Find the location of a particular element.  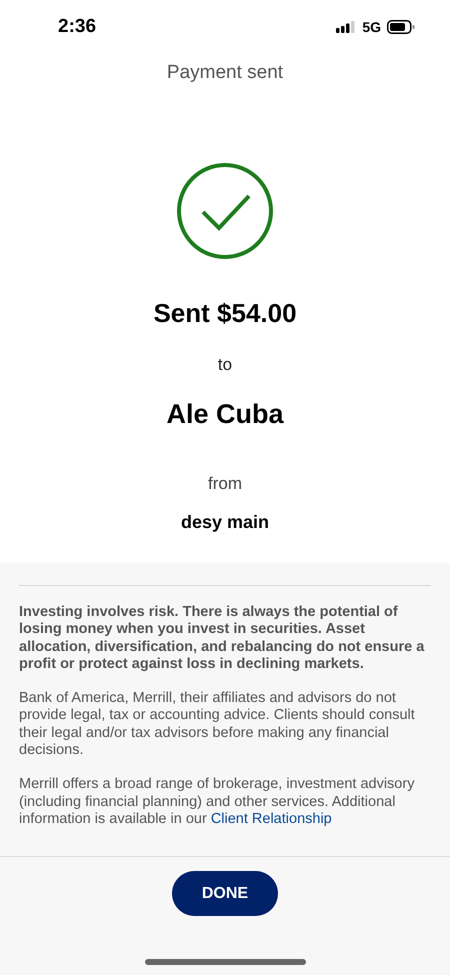

recipient-name: Ale Cuba is located at coordinates (225, 414).